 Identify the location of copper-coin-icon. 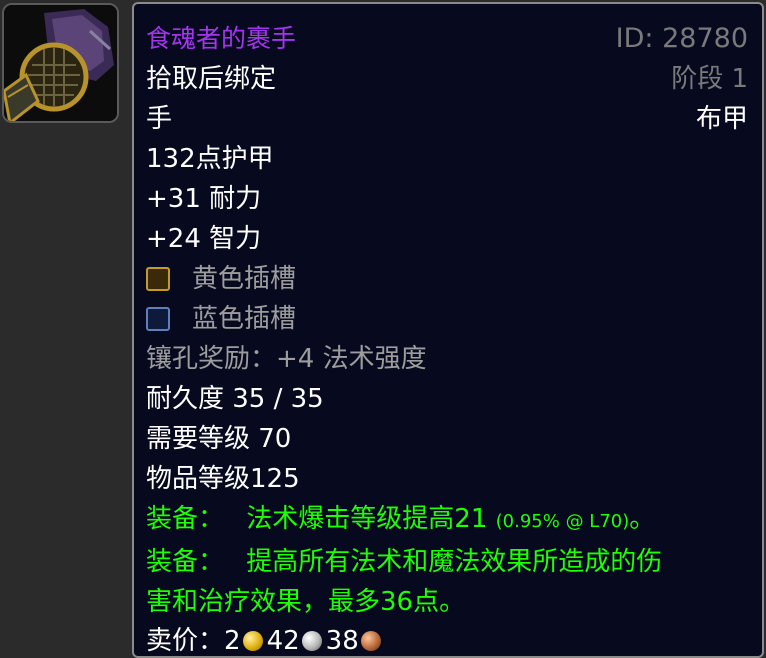
(370, 641).